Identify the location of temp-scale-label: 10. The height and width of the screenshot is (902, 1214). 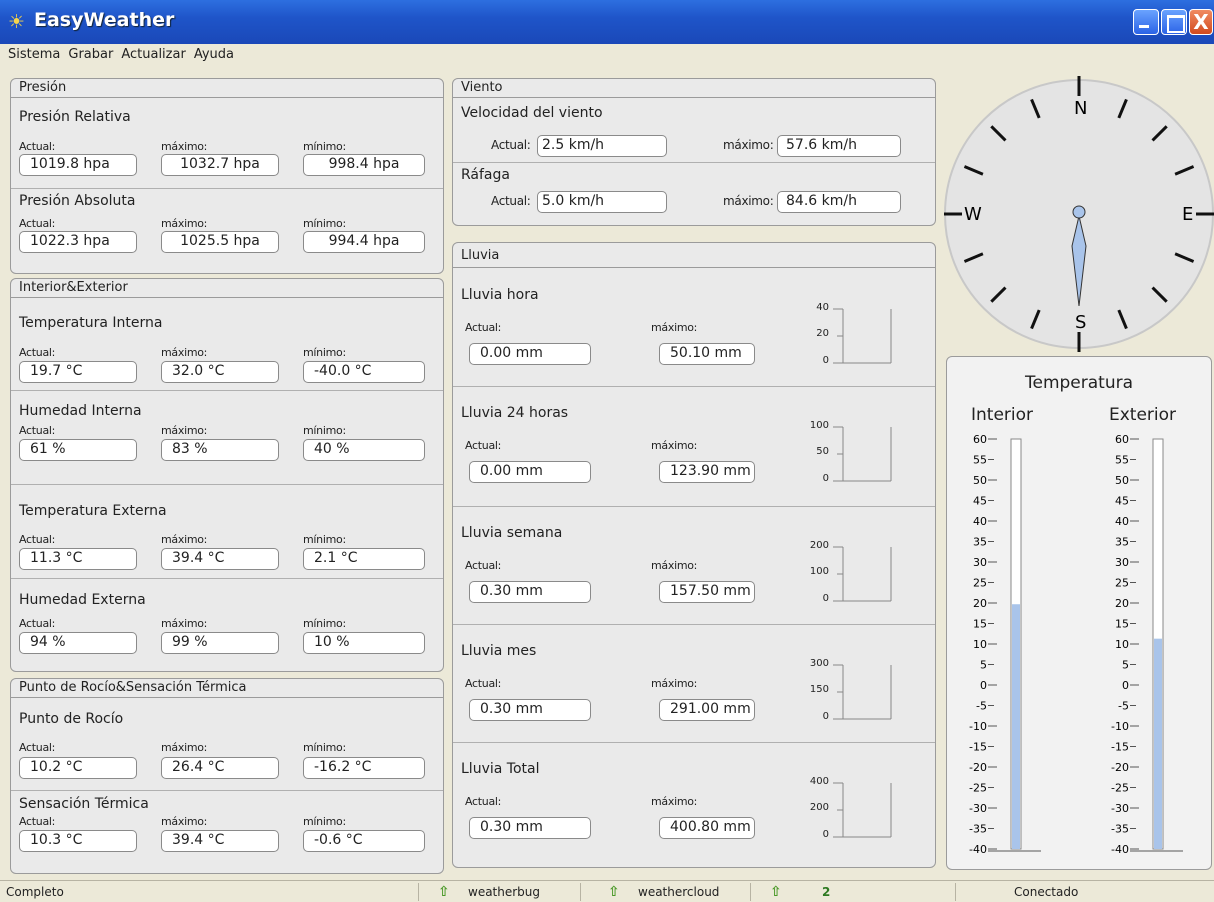
(1122, 644).